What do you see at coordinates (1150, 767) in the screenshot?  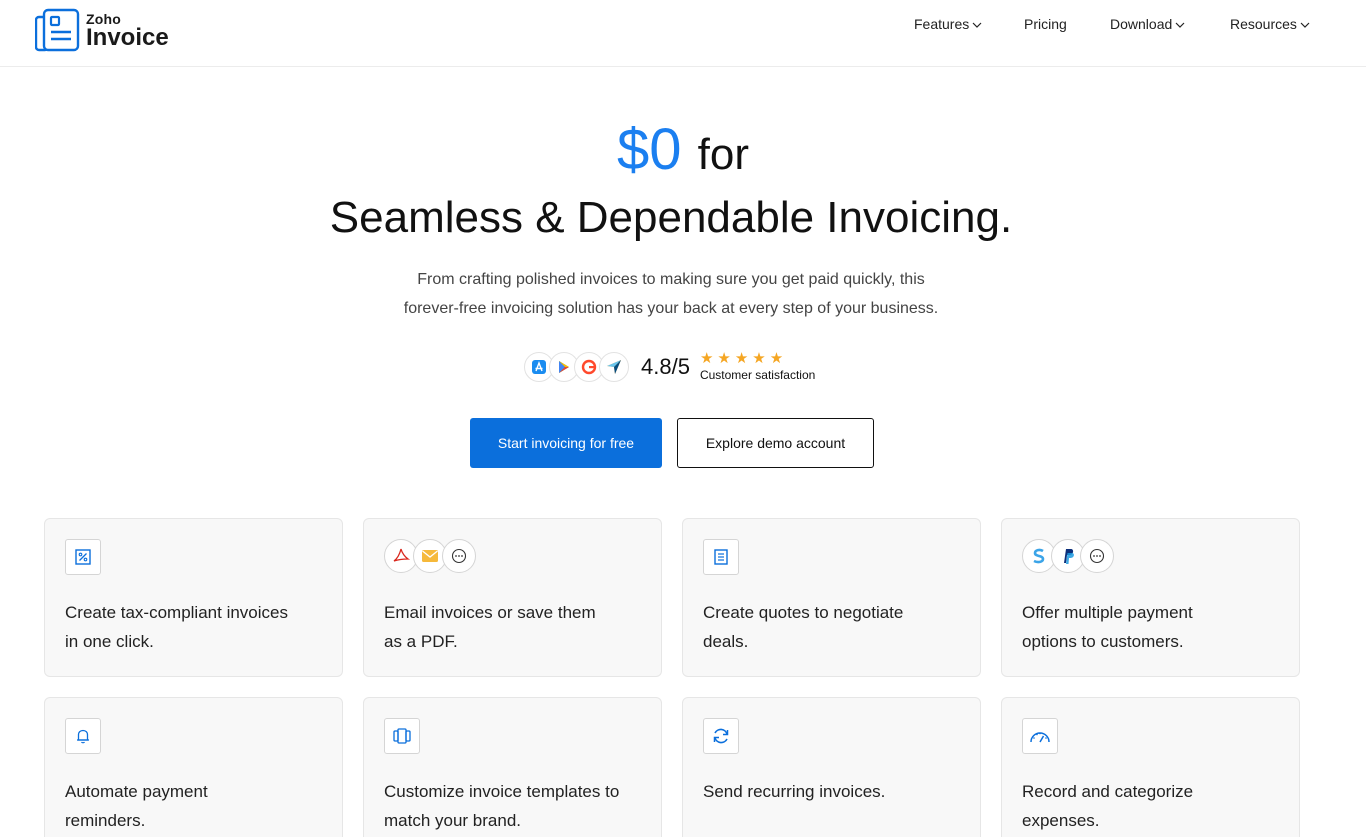 I see `feature-card-expenses: Record and categorize expenses.` at bounding box center [1150, 767].